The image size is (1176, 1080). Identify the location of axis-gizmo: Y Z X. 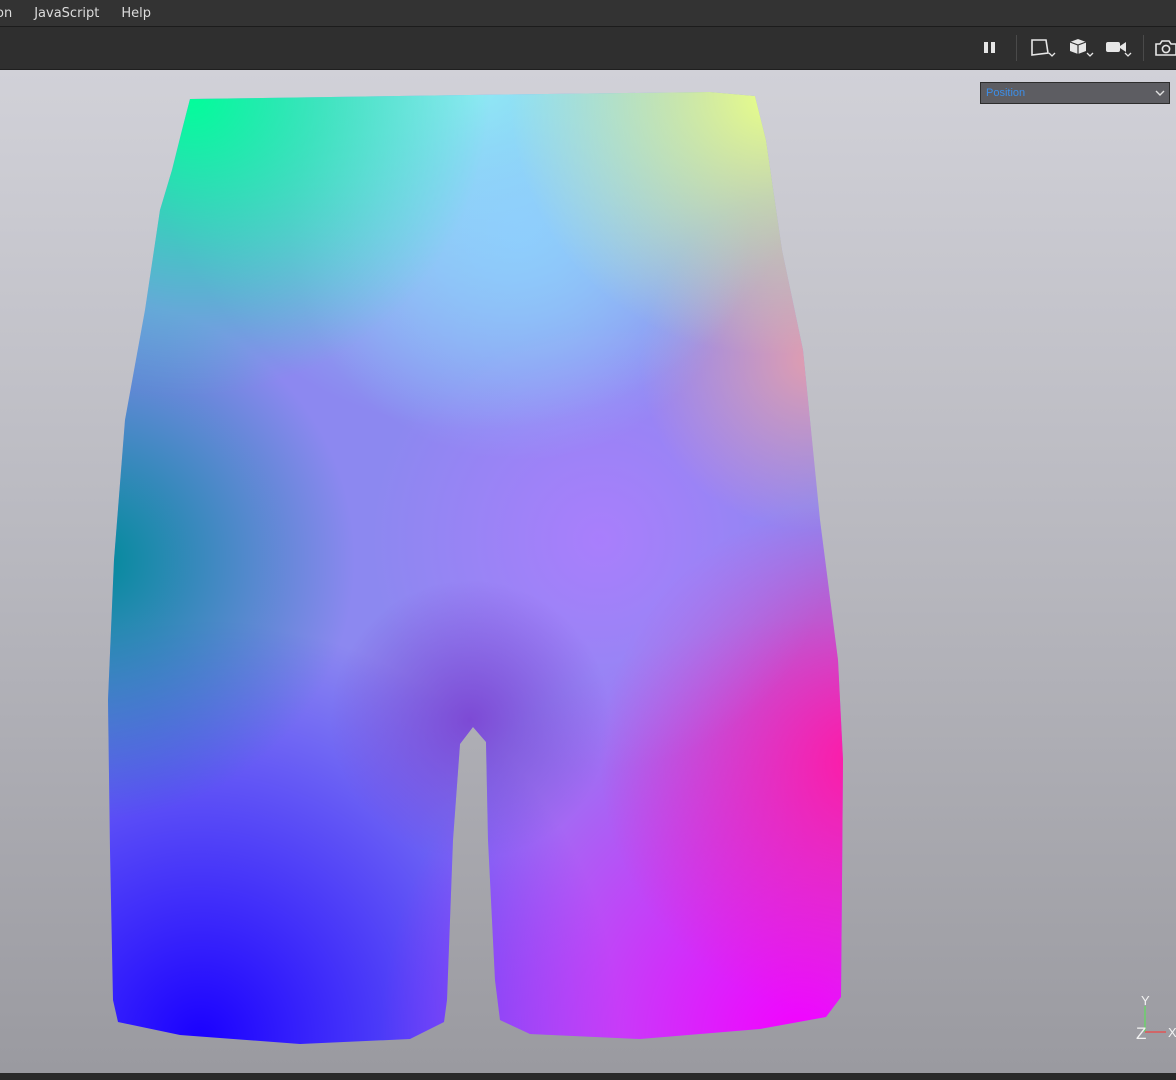
(1156, 1018).